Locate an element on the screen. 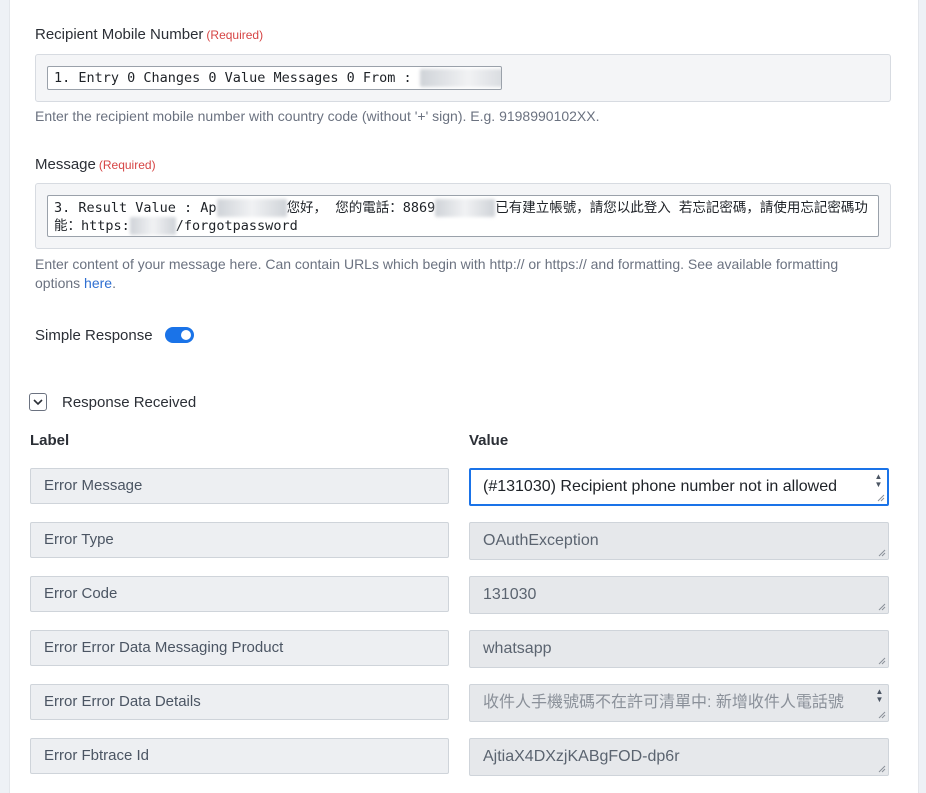  message-masked-phone: xxxxxx is located at coordinates (465, 208).